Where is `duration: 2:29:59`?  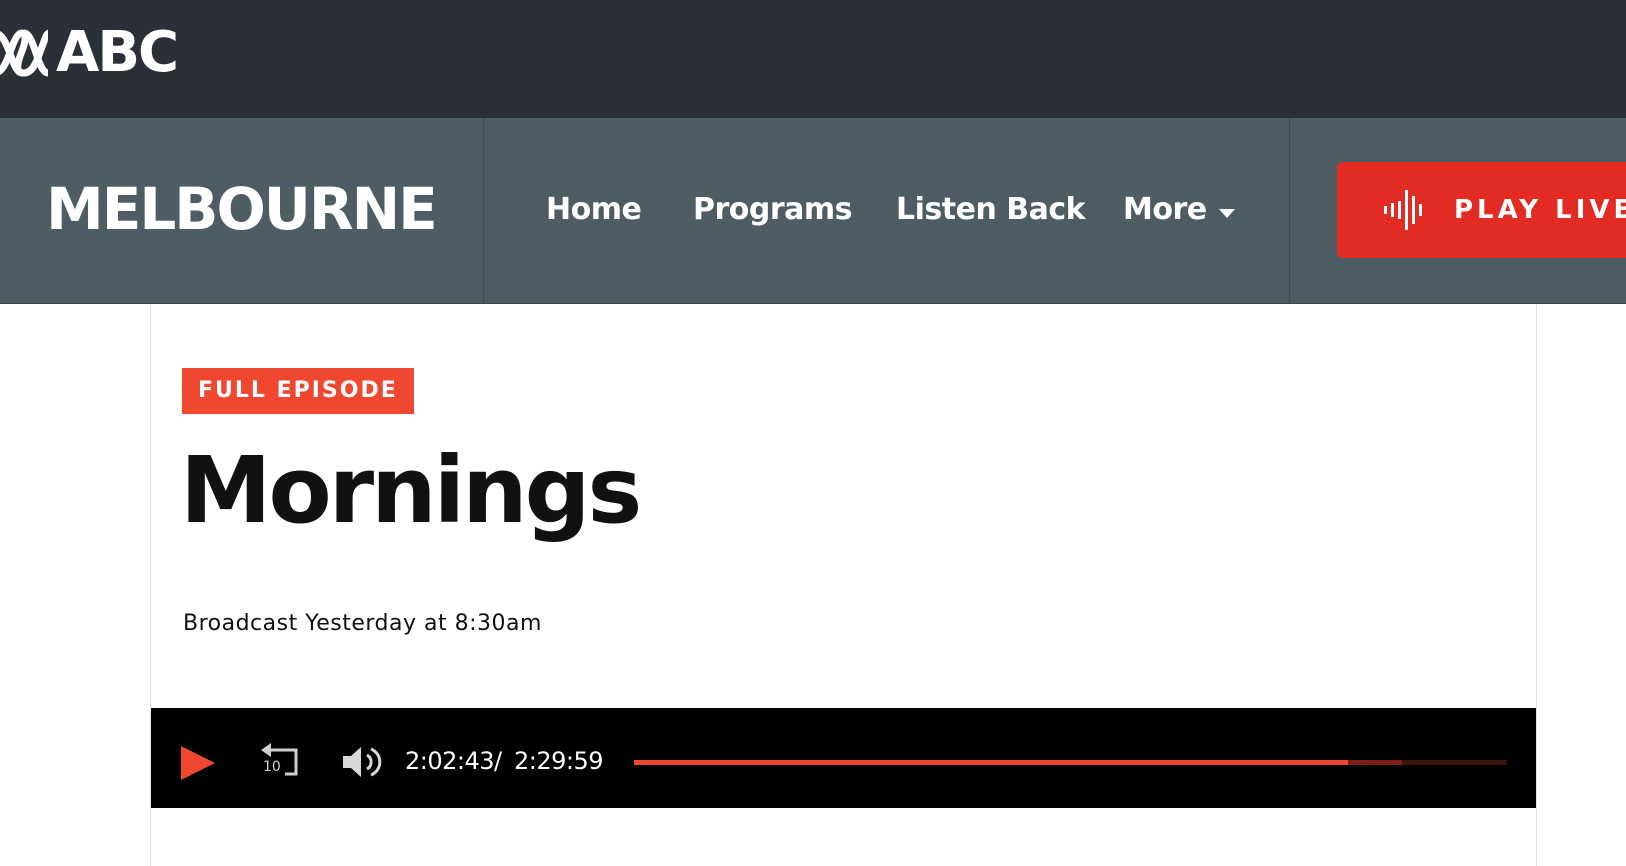
duration: 2:29:59 is located at coordinates (559, 761).